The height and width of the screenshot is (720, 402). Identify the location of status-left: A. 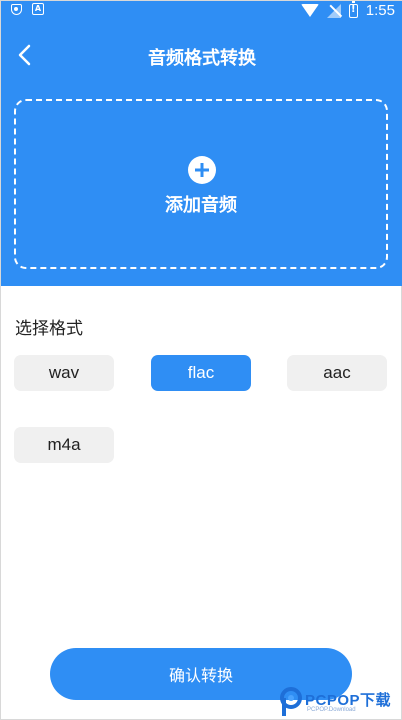
(27, 9).